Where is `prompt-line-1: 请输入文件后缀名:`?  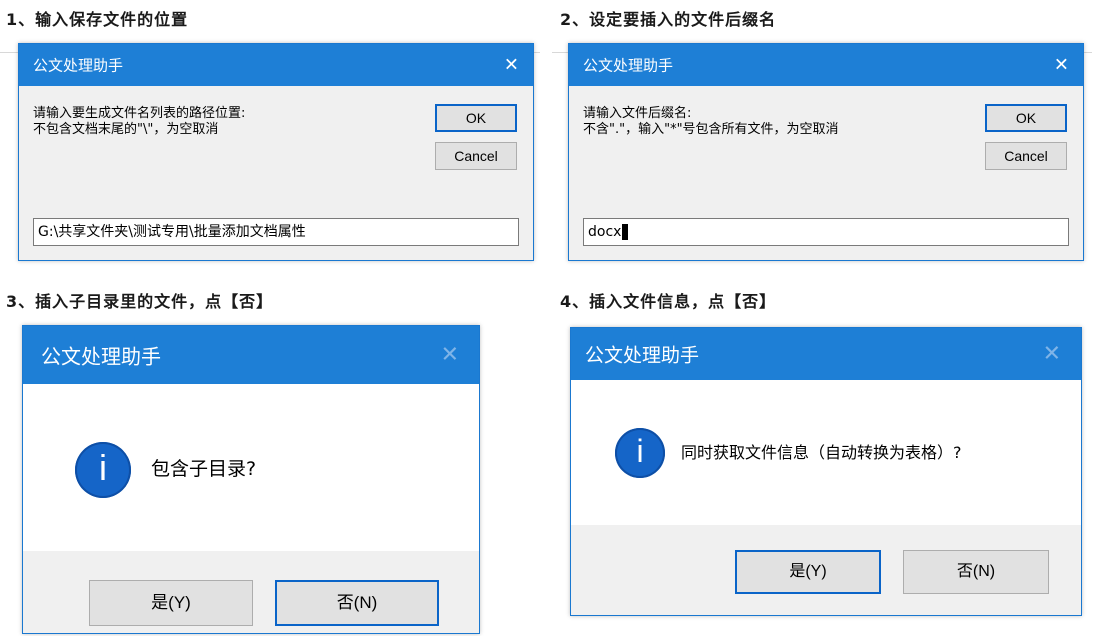
prompt-line-1: 请输入文件后缀名: is located at coordinates (637, 113).